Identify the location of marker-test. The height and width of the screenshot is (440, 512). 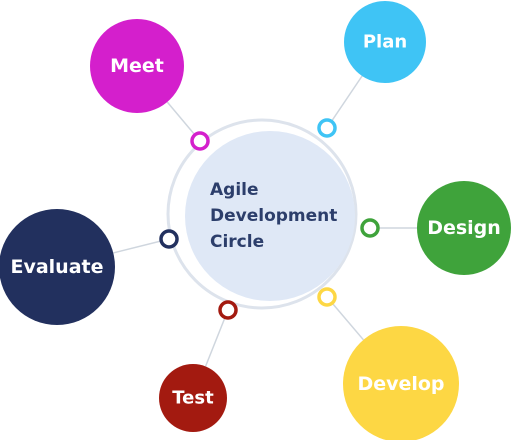
(228, 310).